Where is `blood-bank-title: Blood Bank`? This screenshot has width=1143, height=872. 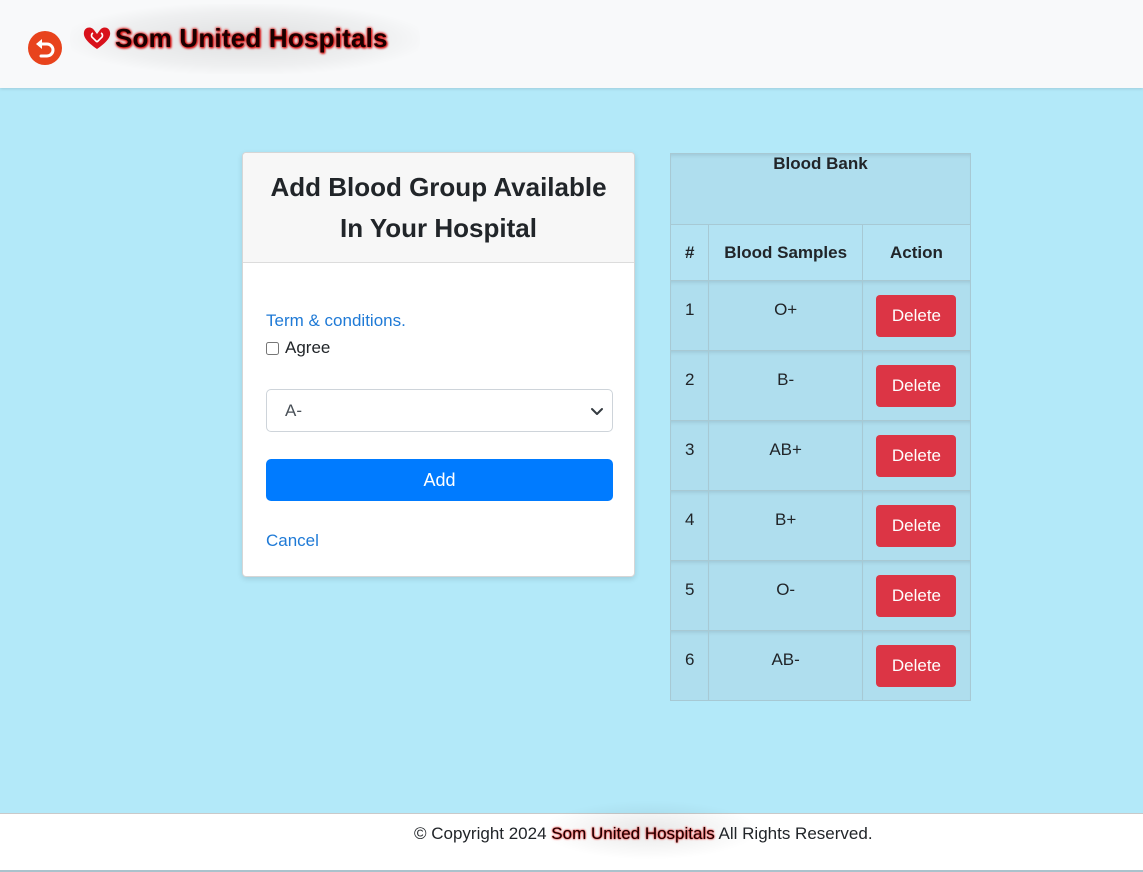 blood-bank-title: Blood Bank is located at coordinates (820, 189).